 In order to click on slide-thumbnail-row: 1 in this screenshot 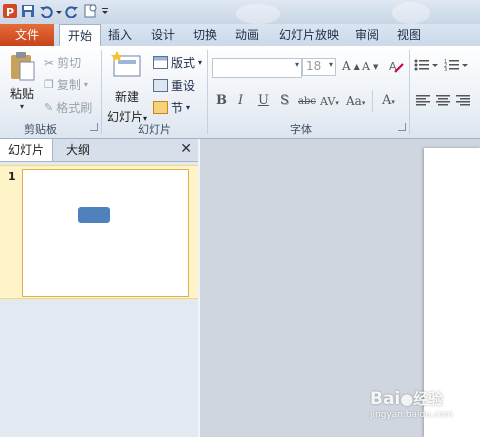, I will do `click(99, 232)`.